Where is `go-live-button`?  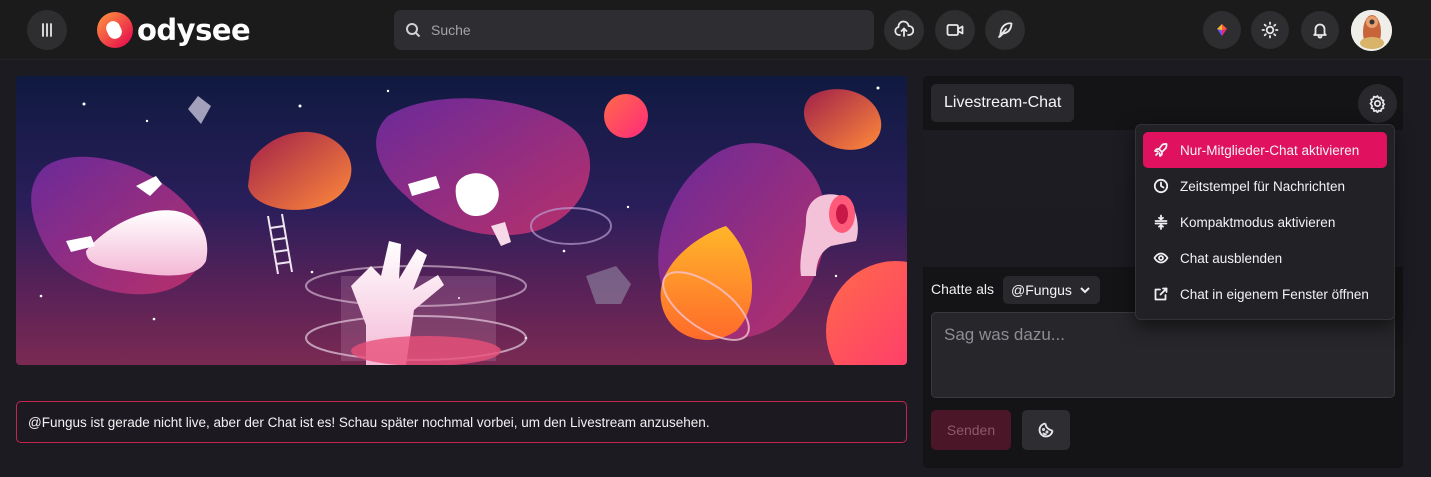
go-live-button is located at coordinates (955, 30).